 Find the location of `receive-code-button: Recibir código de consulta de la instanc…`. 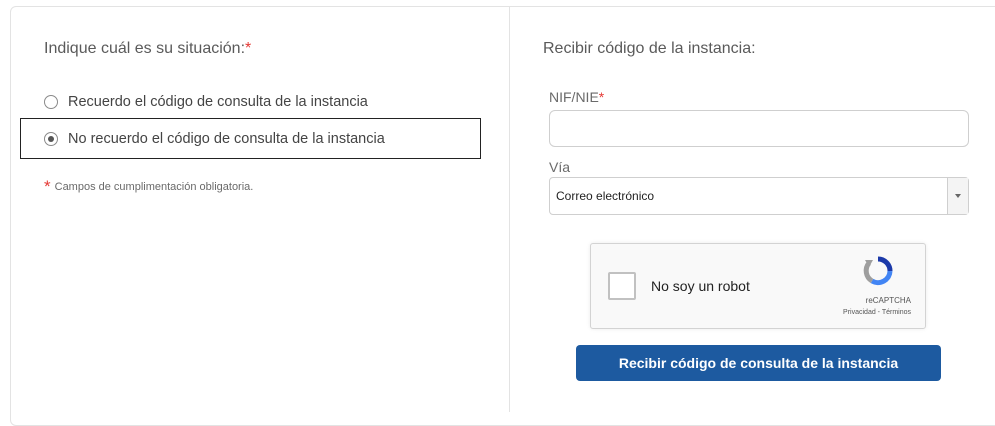

receive-code-button: Recibir código de consulta de la instanc… is located at coordinates (758, 363).